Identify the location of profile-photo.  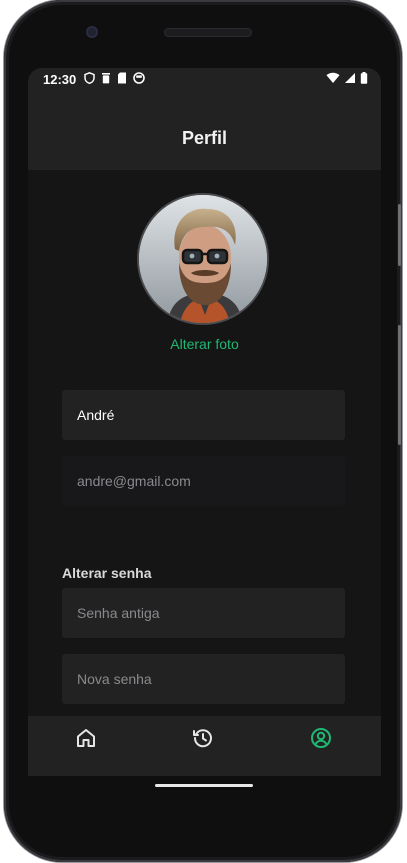
(203, 259).